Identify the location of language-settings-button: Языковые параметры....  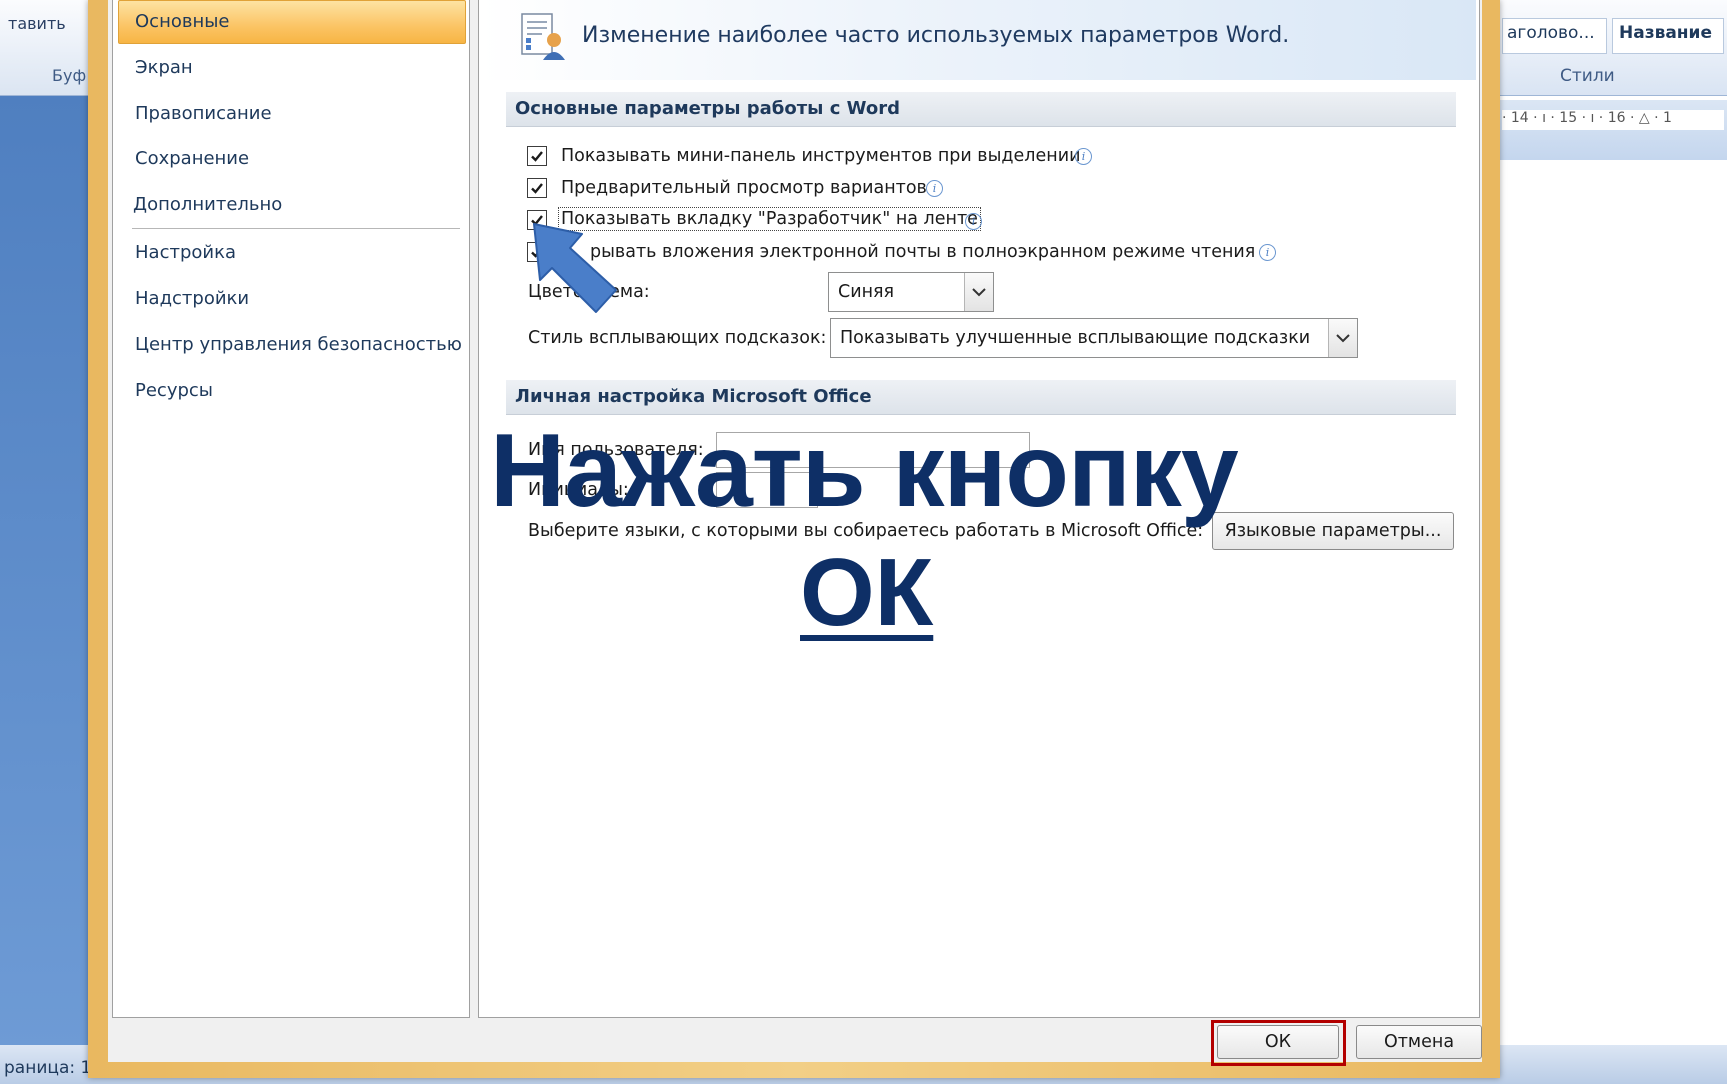
(1333, 531).